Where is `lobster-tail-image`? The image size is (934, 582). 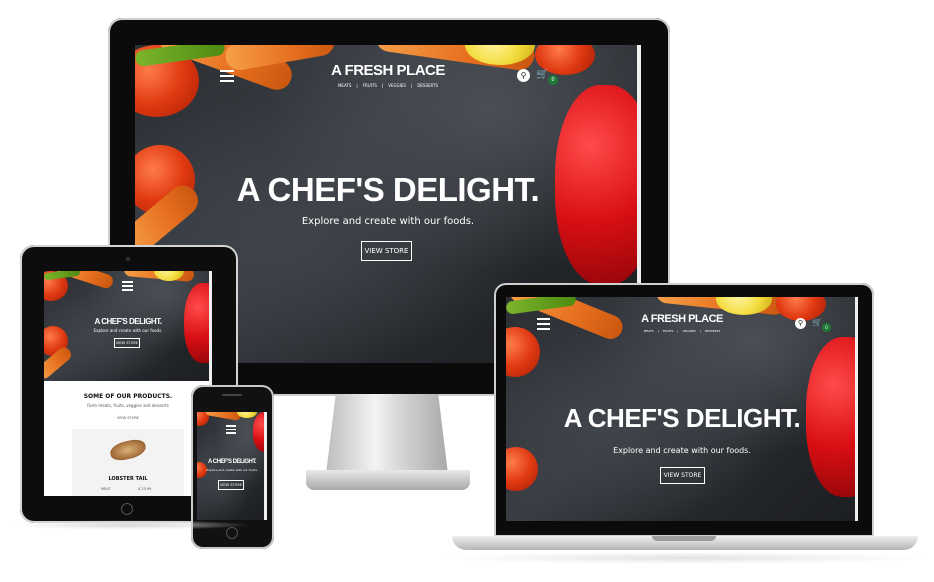 lobster-tail-image is located at coordinates (128, 450).